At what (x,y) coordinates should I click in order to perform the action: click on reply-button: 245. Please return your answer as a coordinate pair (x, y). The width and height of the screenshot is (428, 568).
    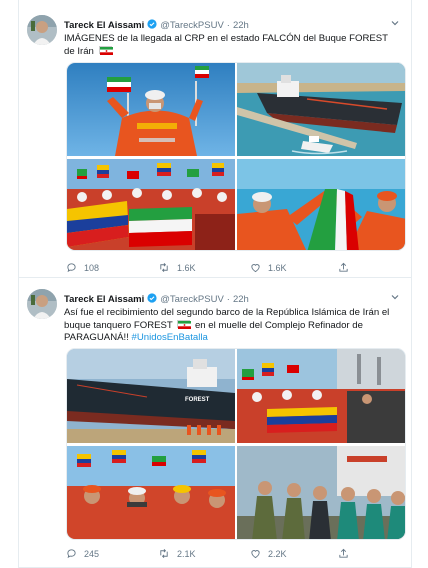
    Looking at the image, I should click on (82, 553).